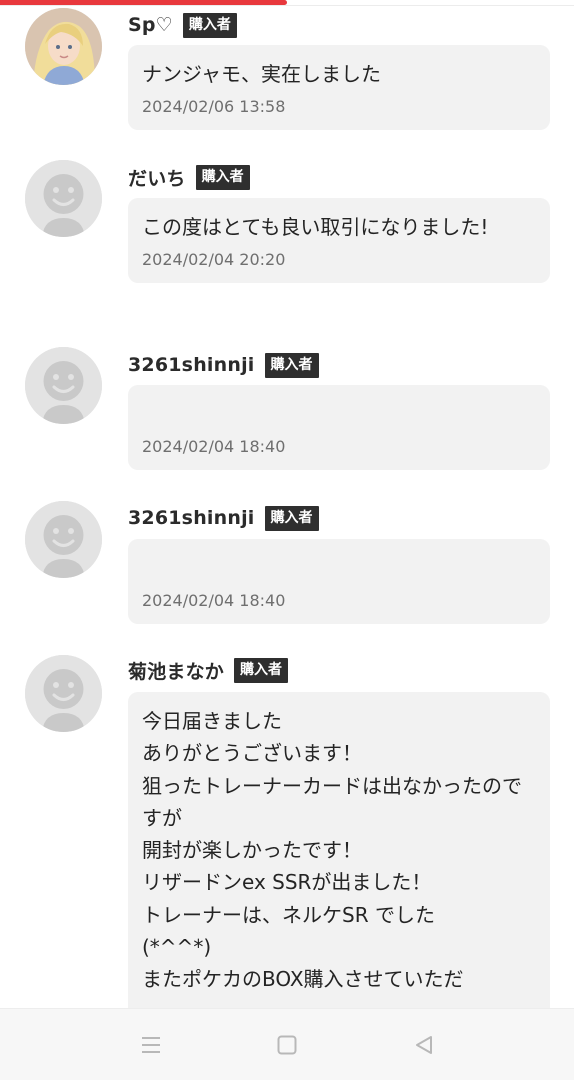  Describe the element at coordinates (157, 177) in the screenshot. I see `user-name: だいち` at that location.